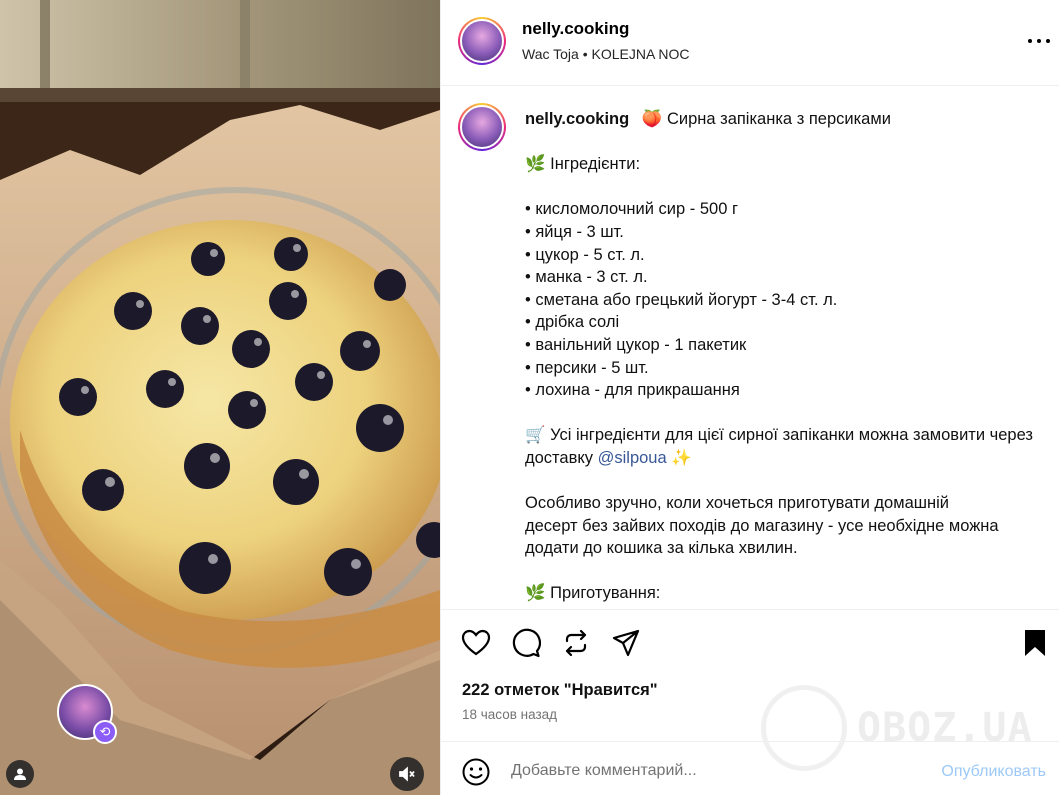 This screenshot has height=795, width=1059. I want to click on user-tag-icon, so click(20, 774).